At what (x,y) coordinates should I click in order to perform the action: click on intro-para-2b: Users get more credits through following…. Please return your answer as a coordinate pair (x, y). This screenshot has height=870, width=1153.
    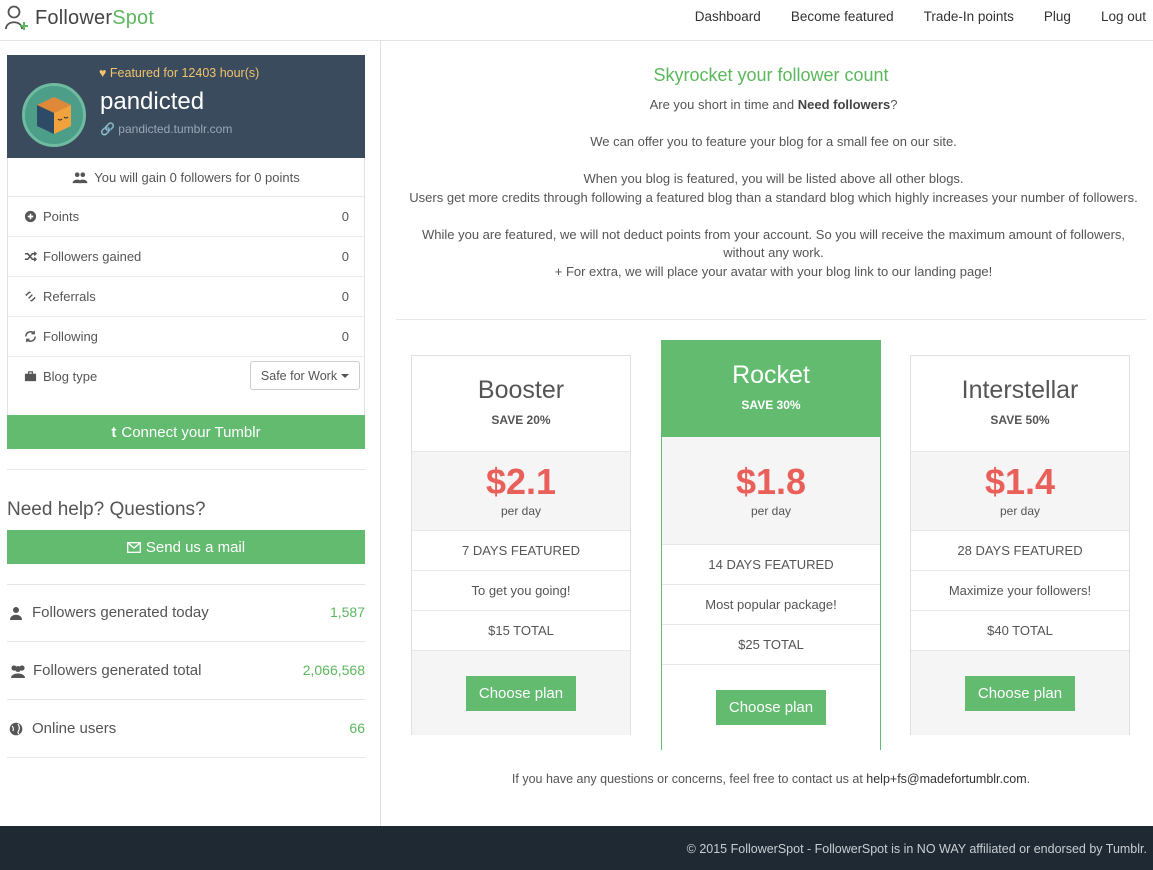
    Looking at the image, I should click on (773, 197).